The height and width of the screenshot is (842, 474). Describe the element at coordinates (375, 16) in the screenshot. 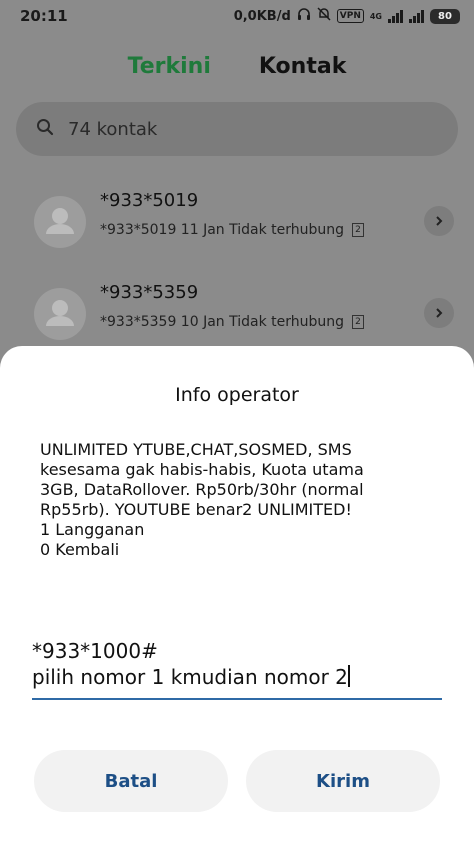

I see `network-type: 4G` at that location.